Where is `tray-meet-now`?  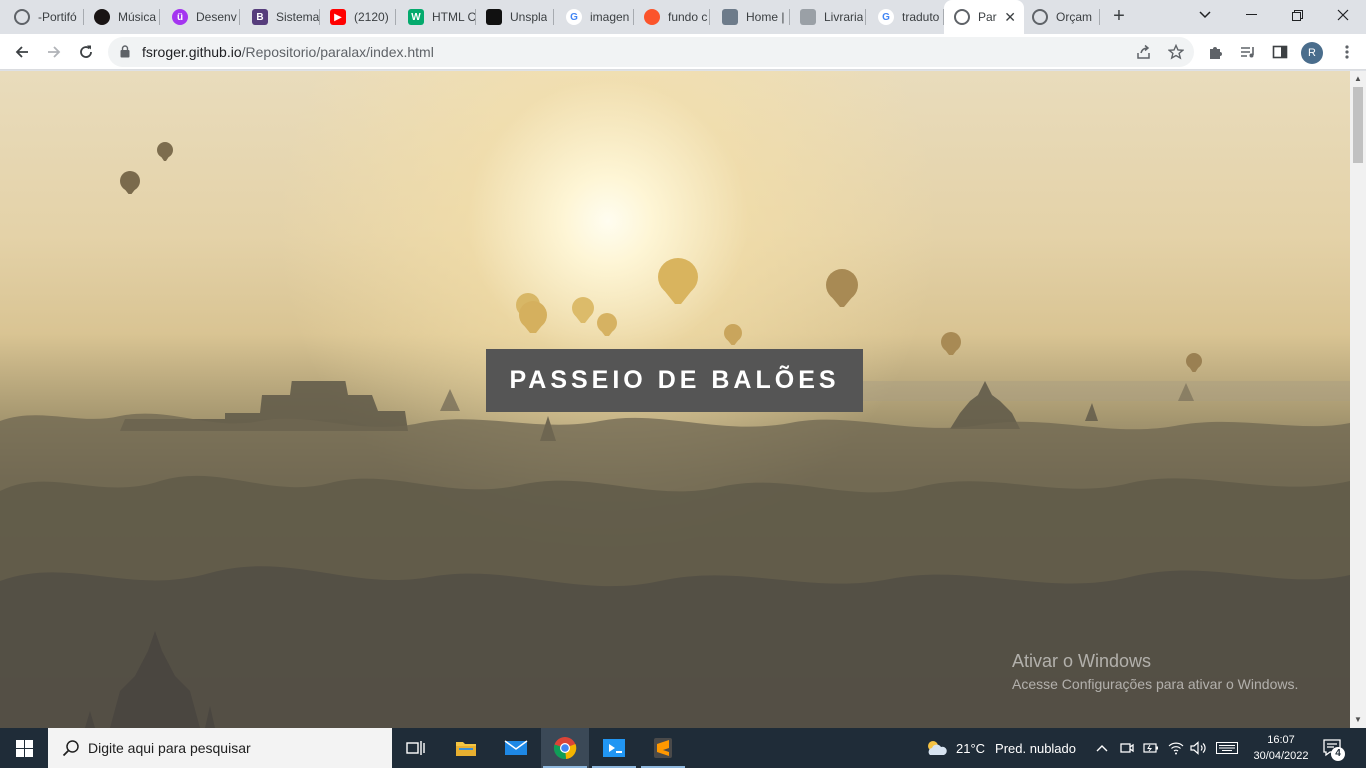
tray-meet-now is located at coordinates (1127, 748).